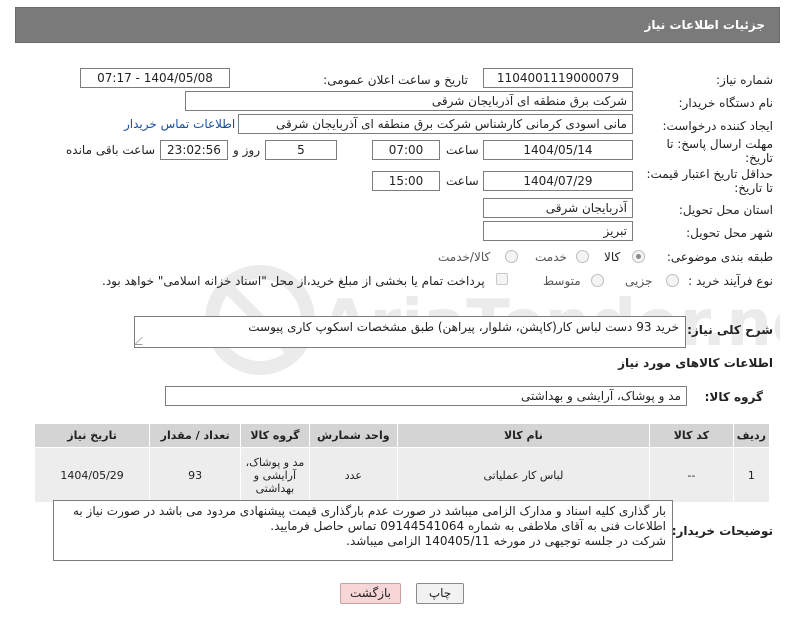 The image size is (788, 619). What do you see at coordinates (562, 281) in the screenshot?
I see `purchase-type-option-medium: متوسط` at bounding box center [562, 281].